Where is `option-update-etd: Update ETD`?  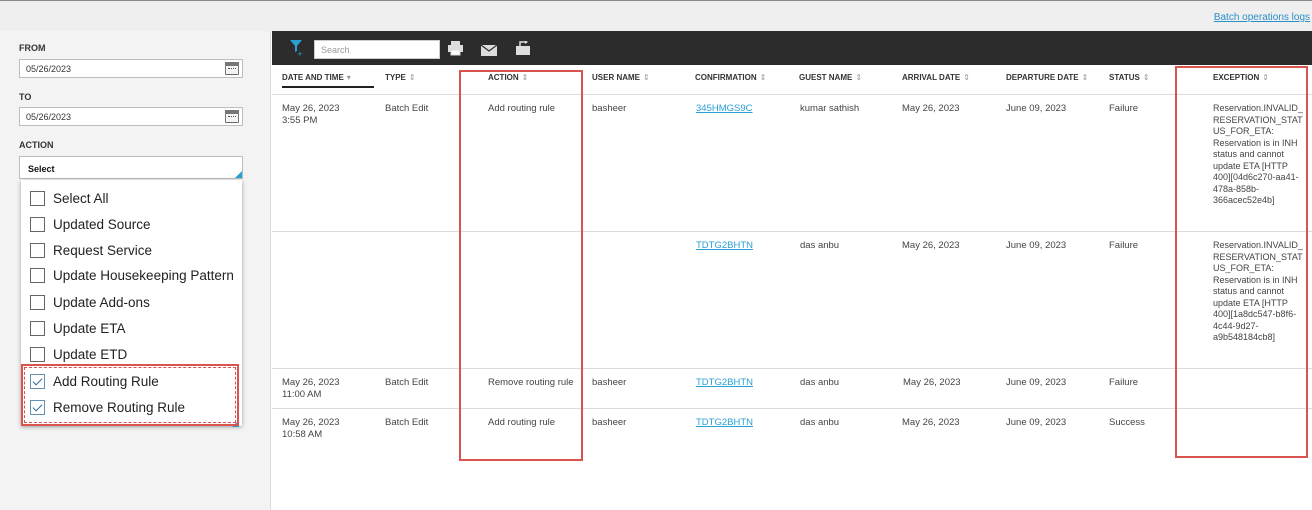 option-update-etd: Update ETD is located at coordinates (78, 354).